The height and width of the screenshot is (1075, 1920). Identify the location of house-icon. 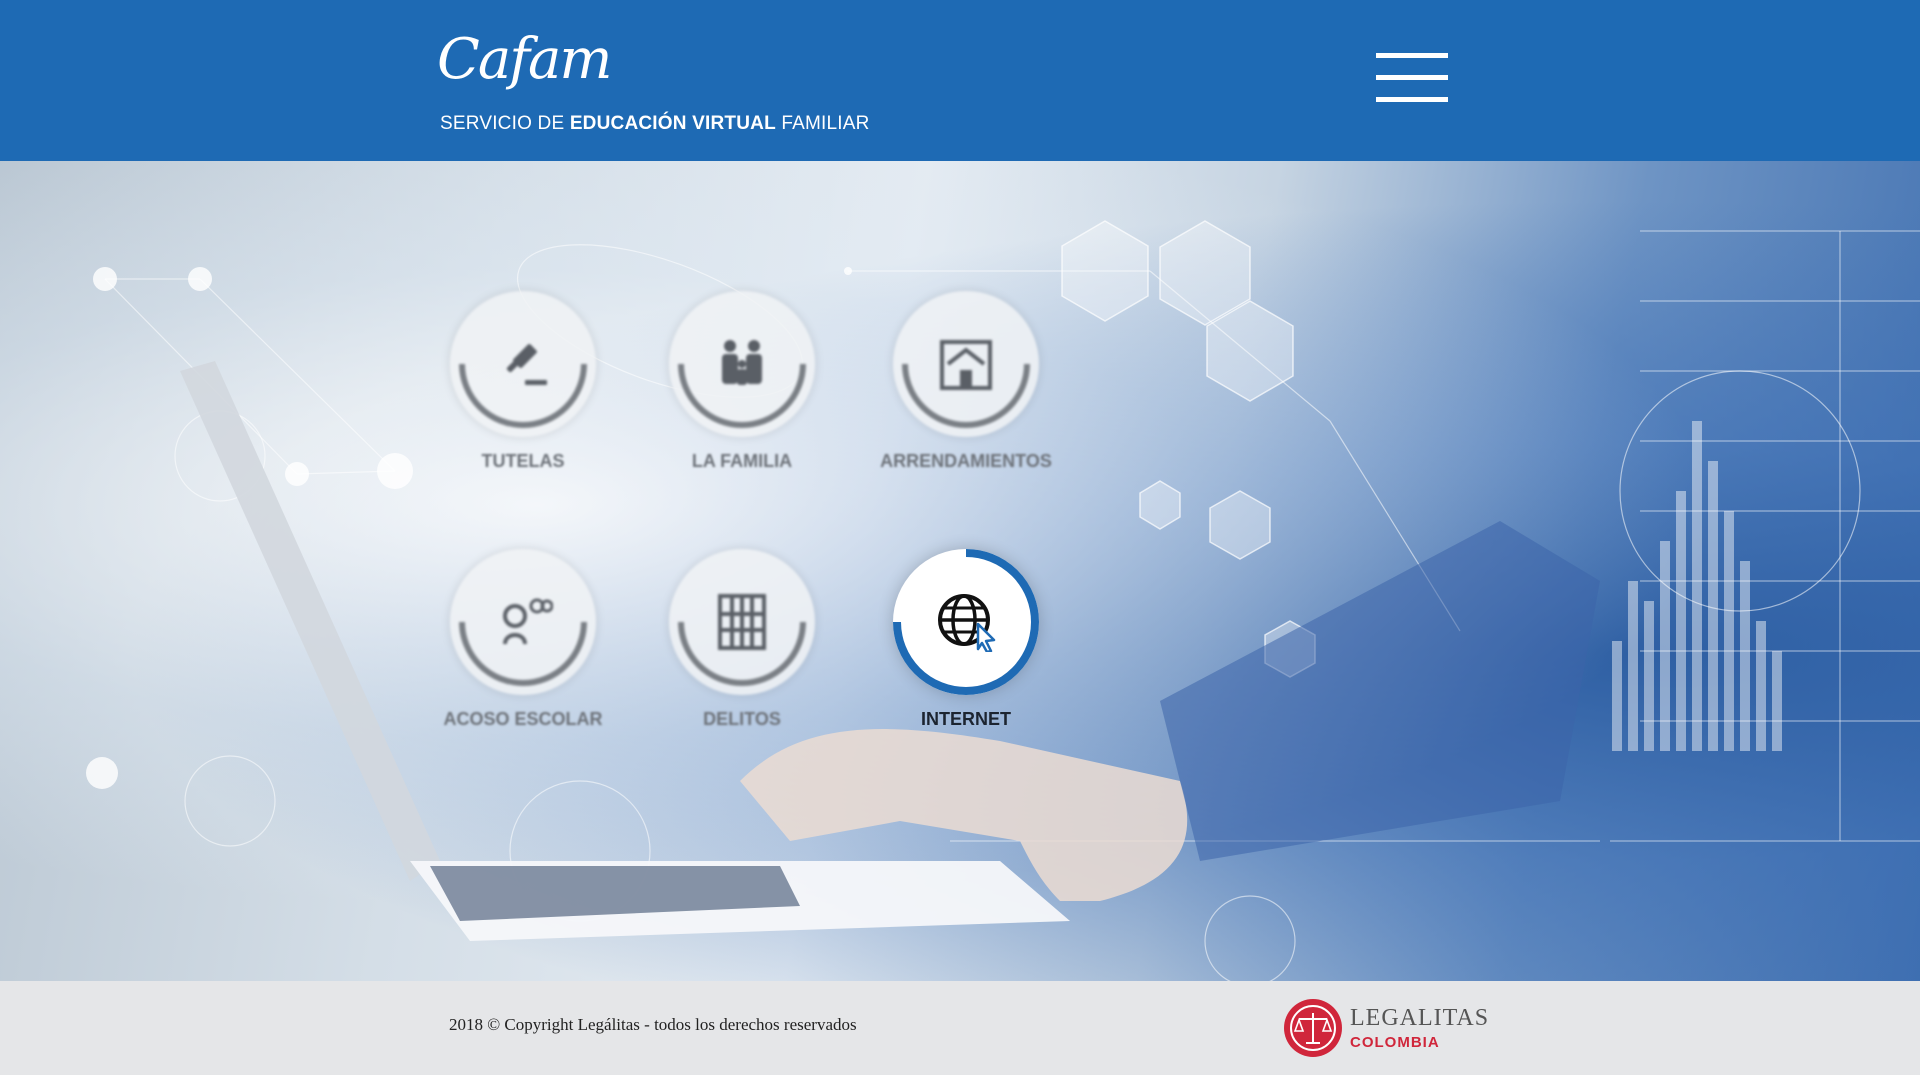
(966, 365).